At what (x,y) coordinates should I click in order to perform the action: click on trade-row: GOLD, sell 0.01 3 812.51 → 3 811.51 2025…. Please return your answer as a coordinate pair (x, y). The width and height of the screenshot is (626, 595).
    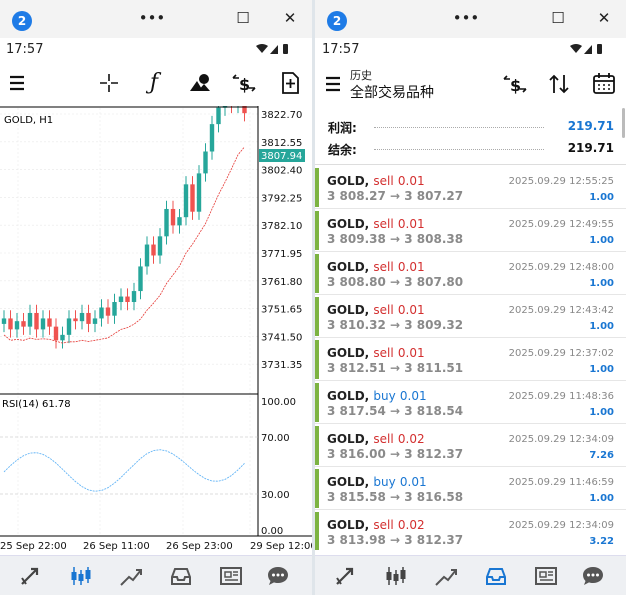
    Looking at the image, I should click on (470, 360).